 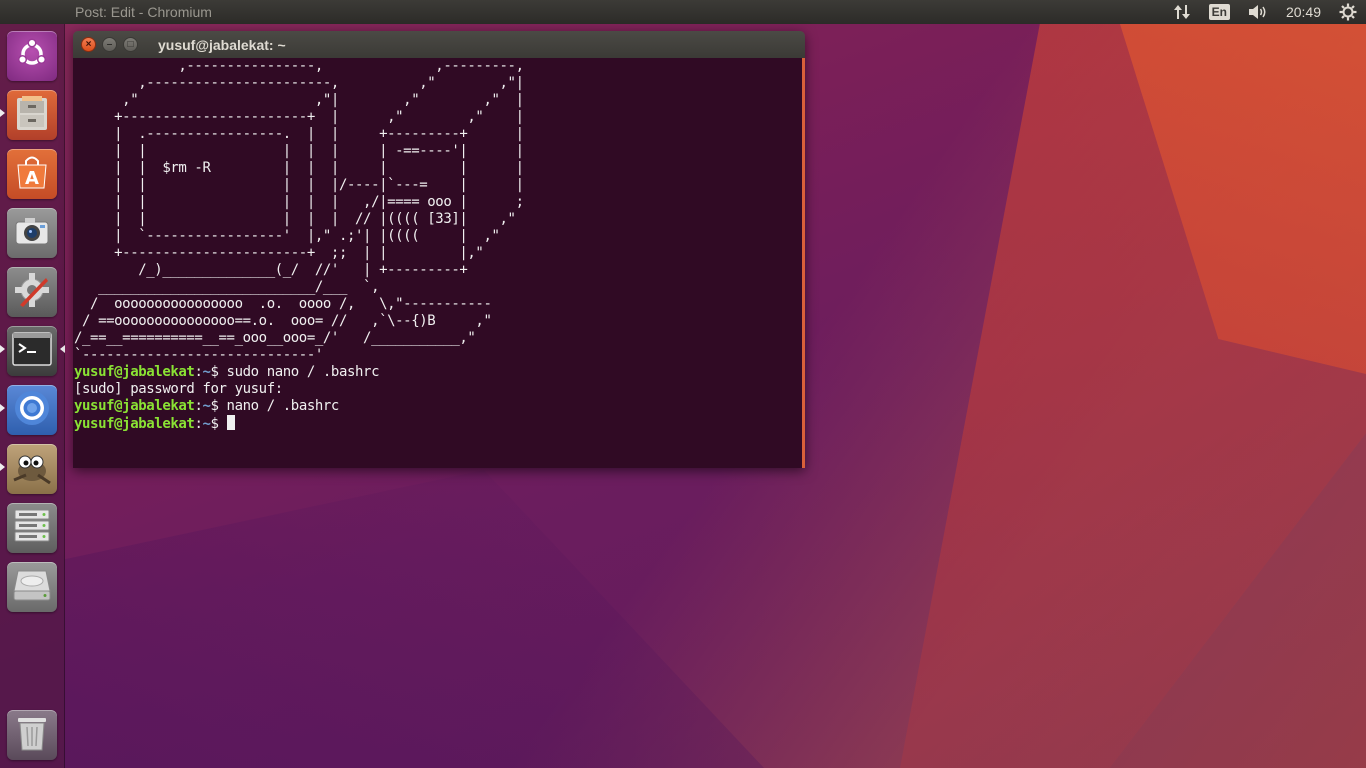 What do you see at coordinates (230, 422) in the screenshot?
I see `text-cursor` at bounding box center [230, 422].